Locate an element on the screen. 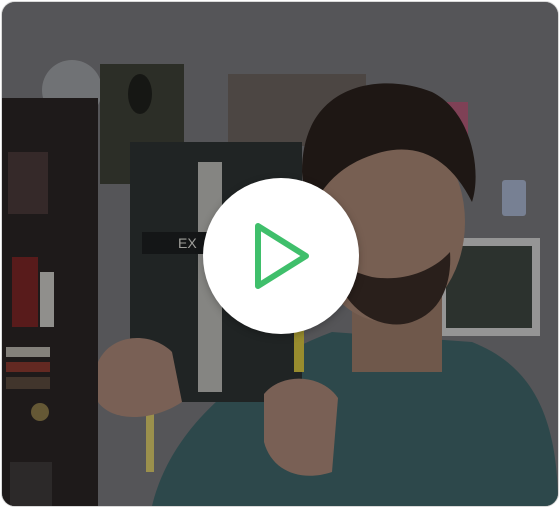 This screenshot has width=560, height=508. play-icon is located at coordinates (282, 256).